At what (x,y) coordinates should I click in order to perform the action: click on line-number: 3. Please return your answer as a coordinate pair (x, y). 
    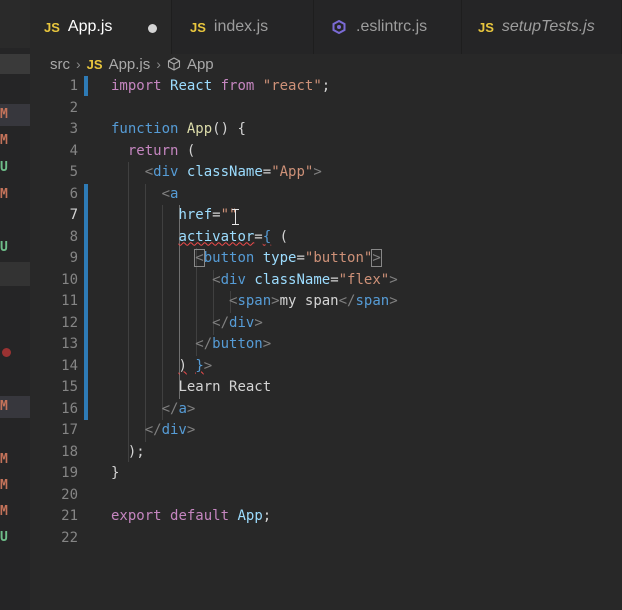
    Looking at the image, I should click on (73, 129).